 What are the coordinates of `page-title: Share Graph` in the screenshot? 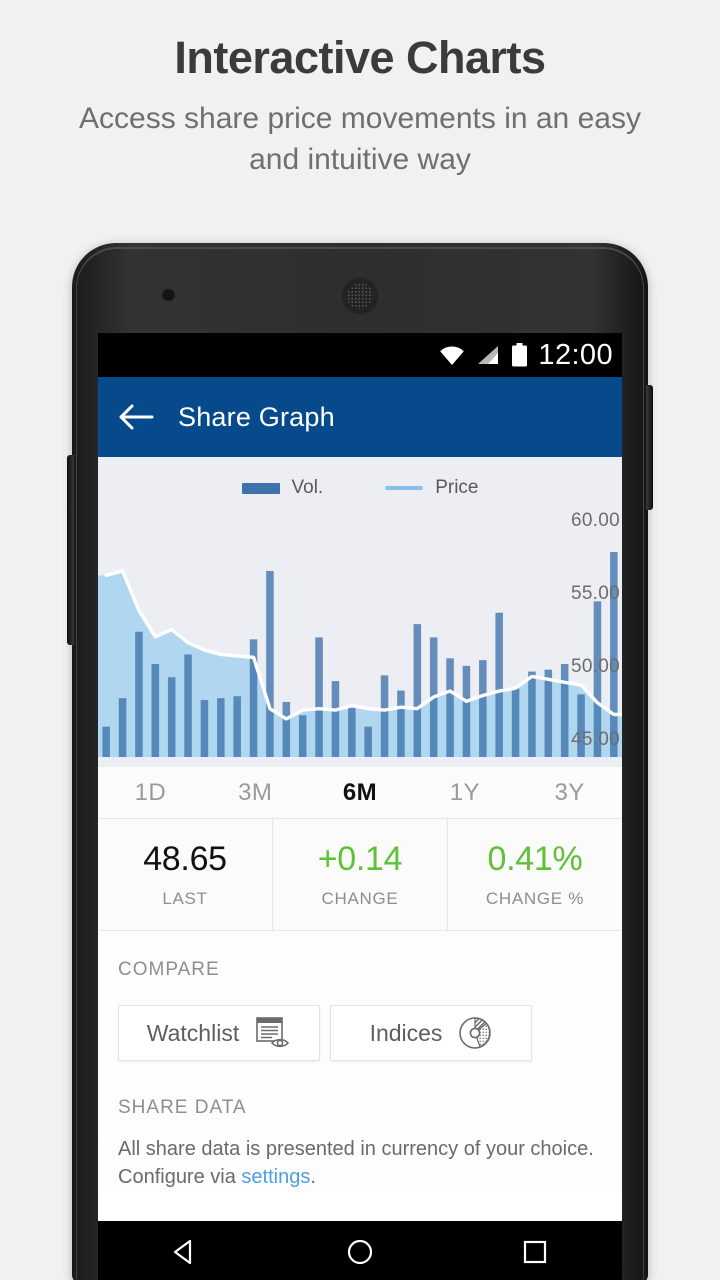 It's located at (256, 416).